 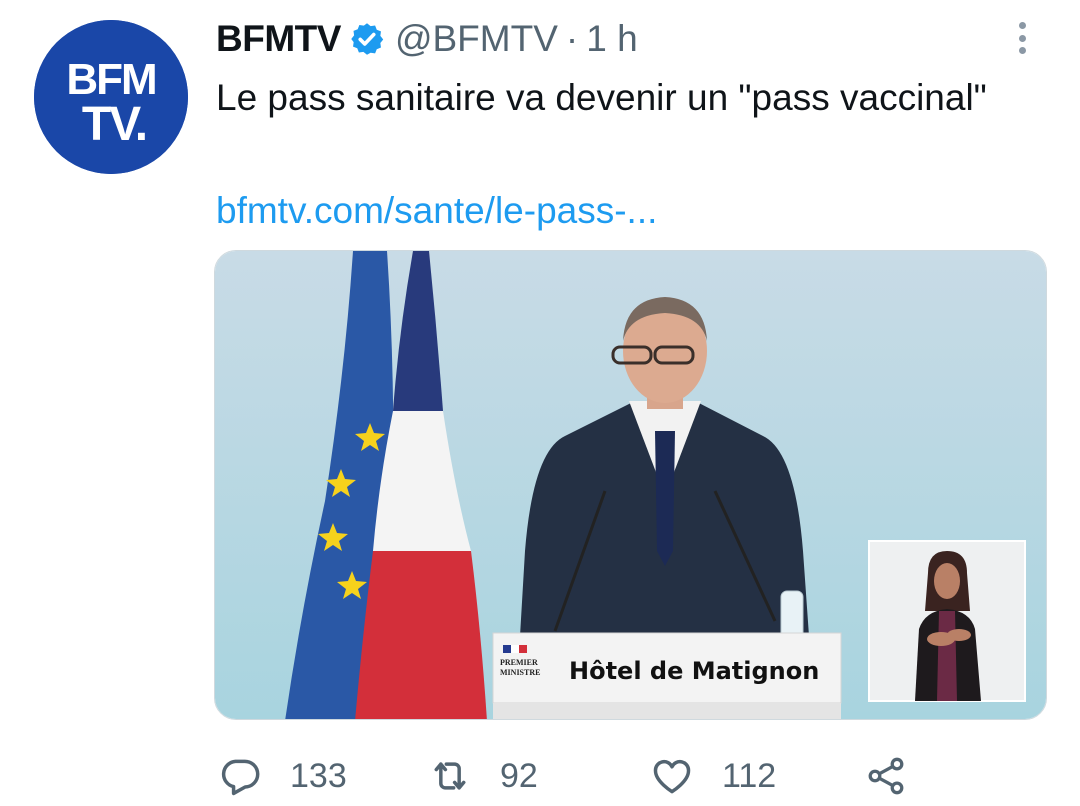 I want to click on tweet-timestamp: 1 h, so click(x=611, y=39).